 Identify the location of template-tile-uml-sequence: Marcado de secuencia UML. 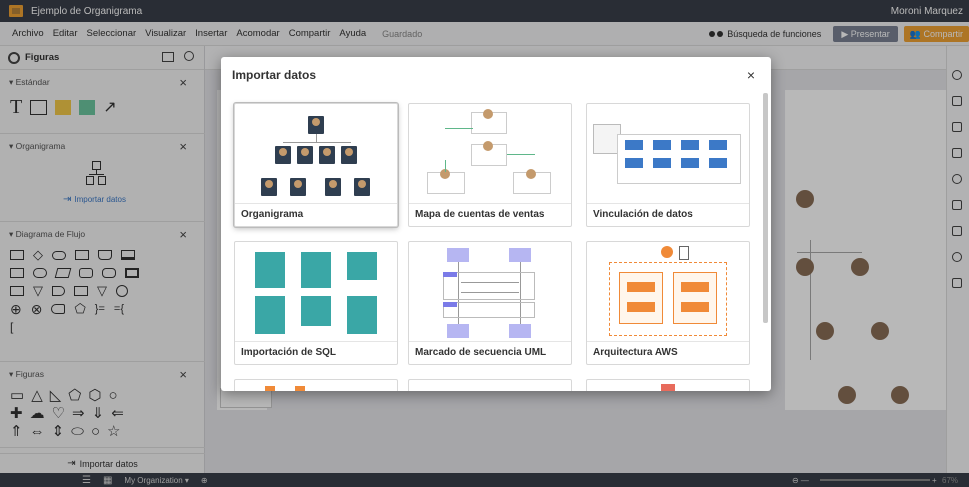
(490, 303).